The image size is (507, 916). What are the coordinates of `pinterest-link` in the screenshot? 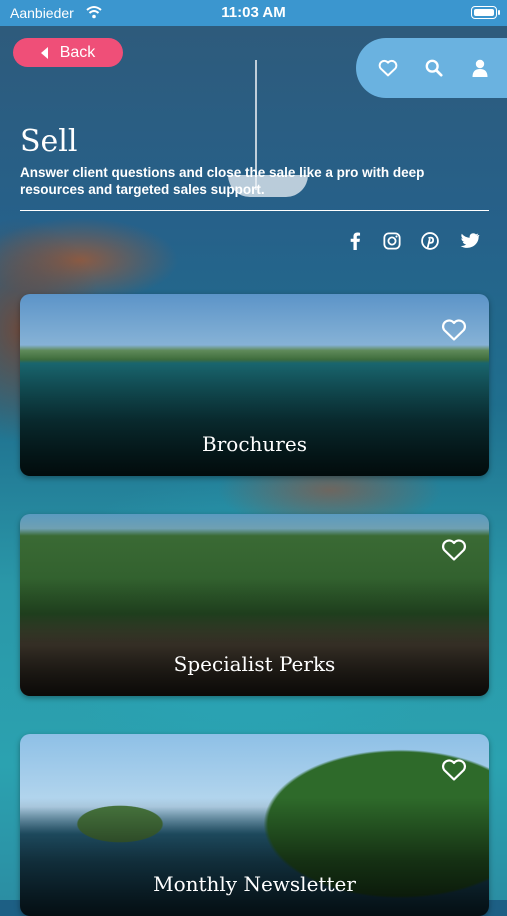 It's located at (430, 241).